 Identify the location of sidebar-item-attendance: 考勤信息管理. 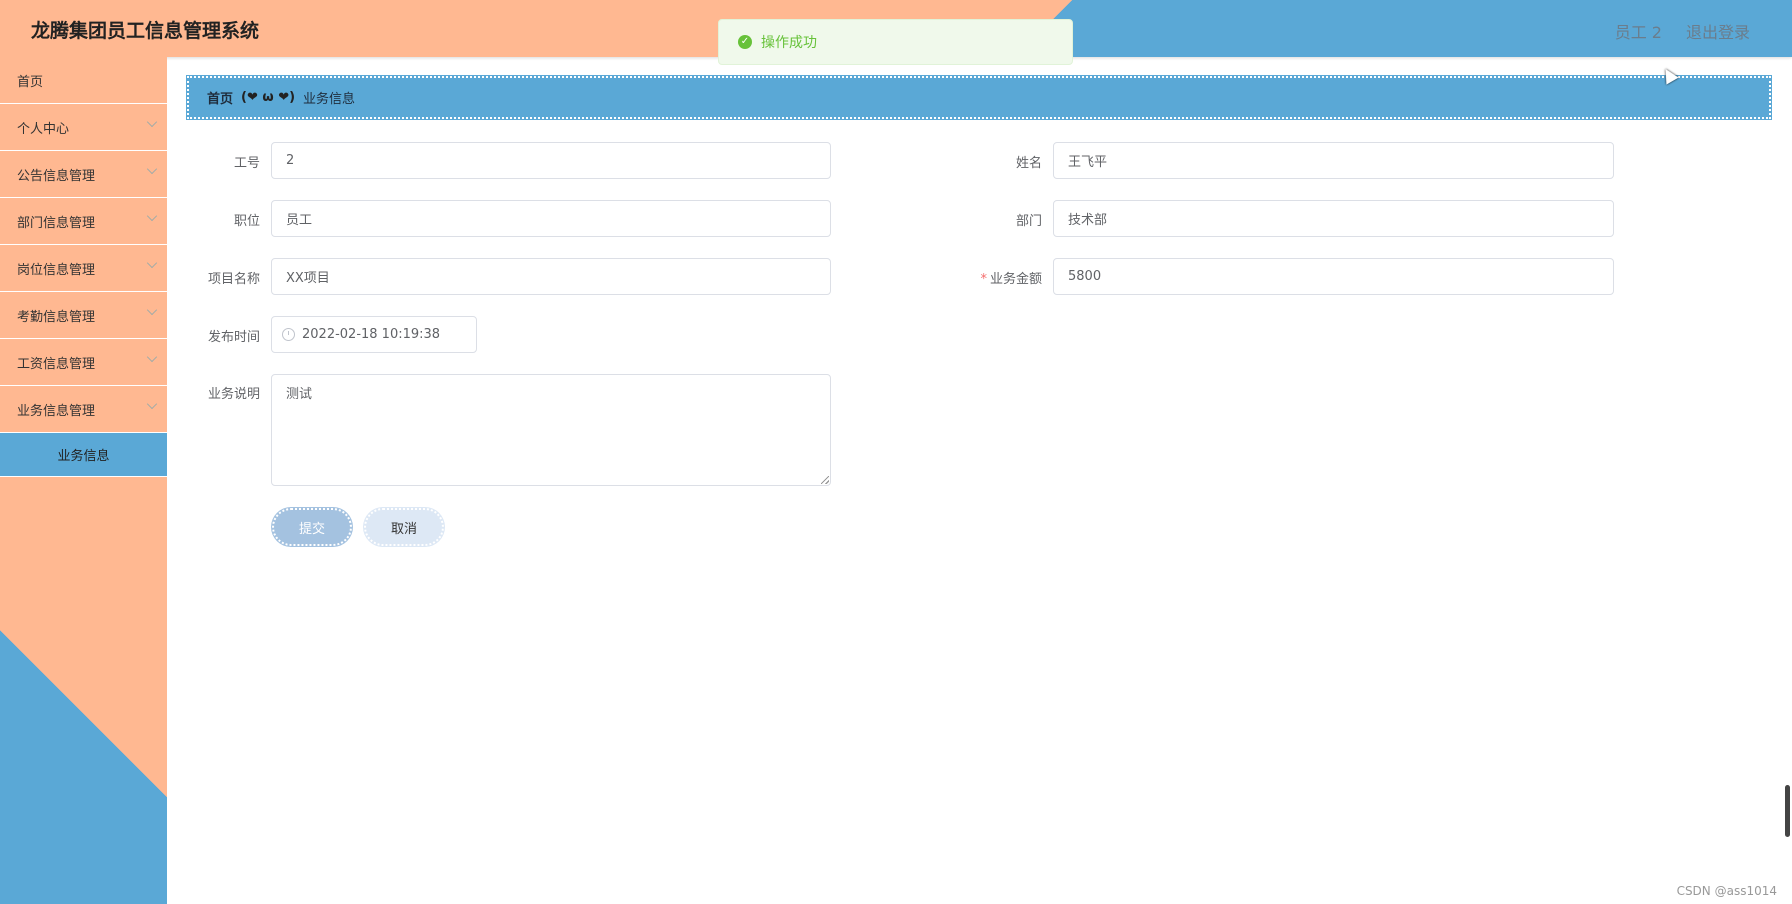
(83, 315).